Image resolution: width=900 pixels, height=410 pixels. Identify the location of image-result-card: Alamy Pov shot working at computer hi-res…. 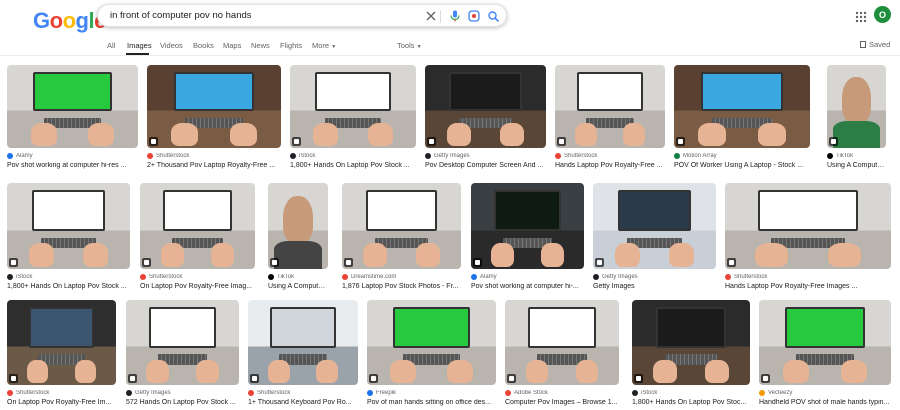
(72, 117).